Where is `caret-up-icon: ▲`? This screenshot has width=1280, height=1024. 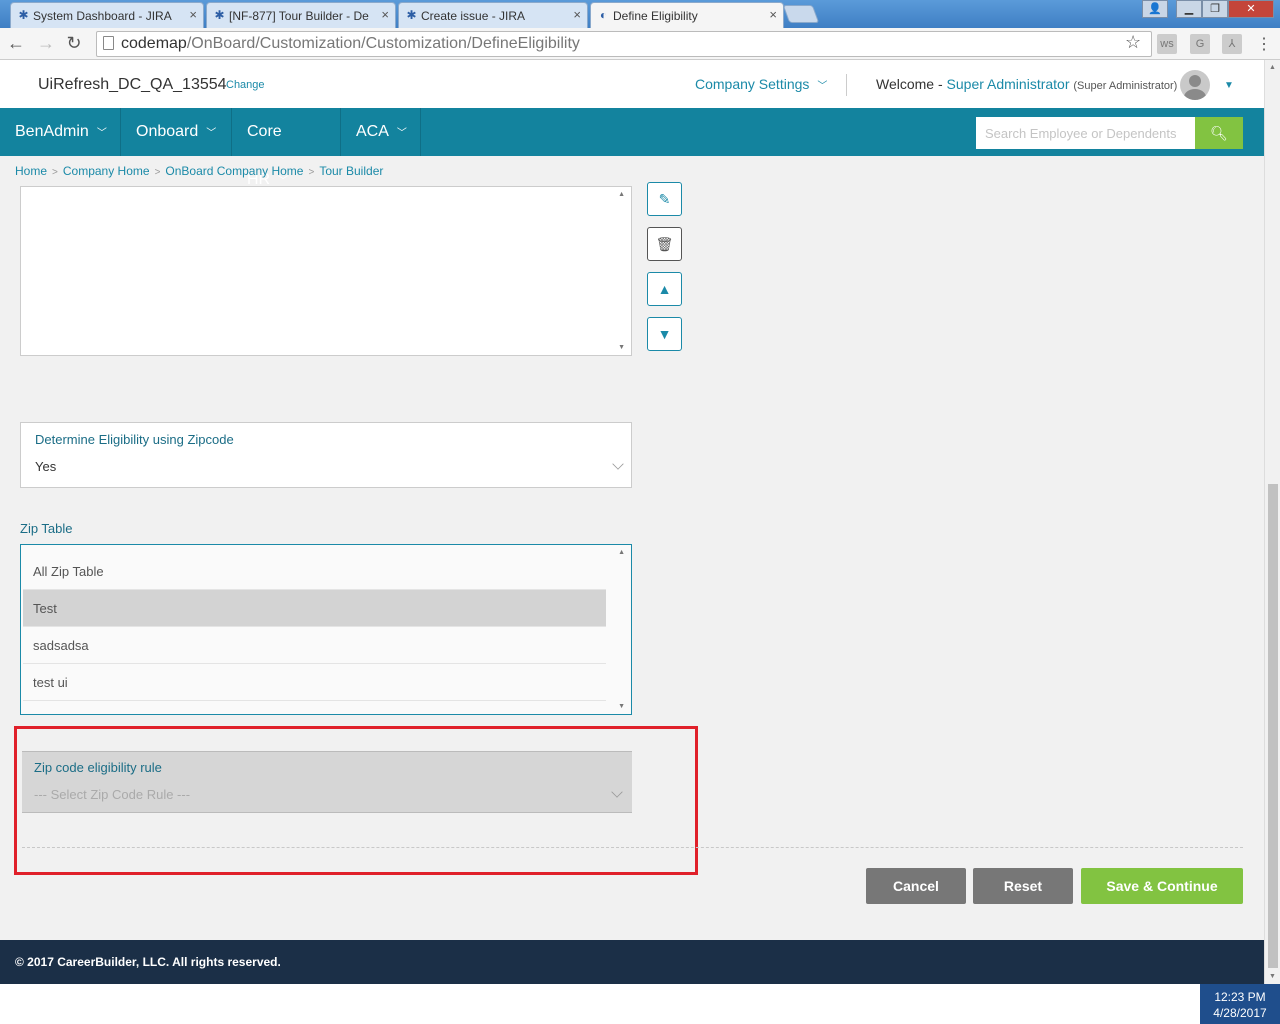
caret-up-icon: ▲ is located at coordinates (664, 289).